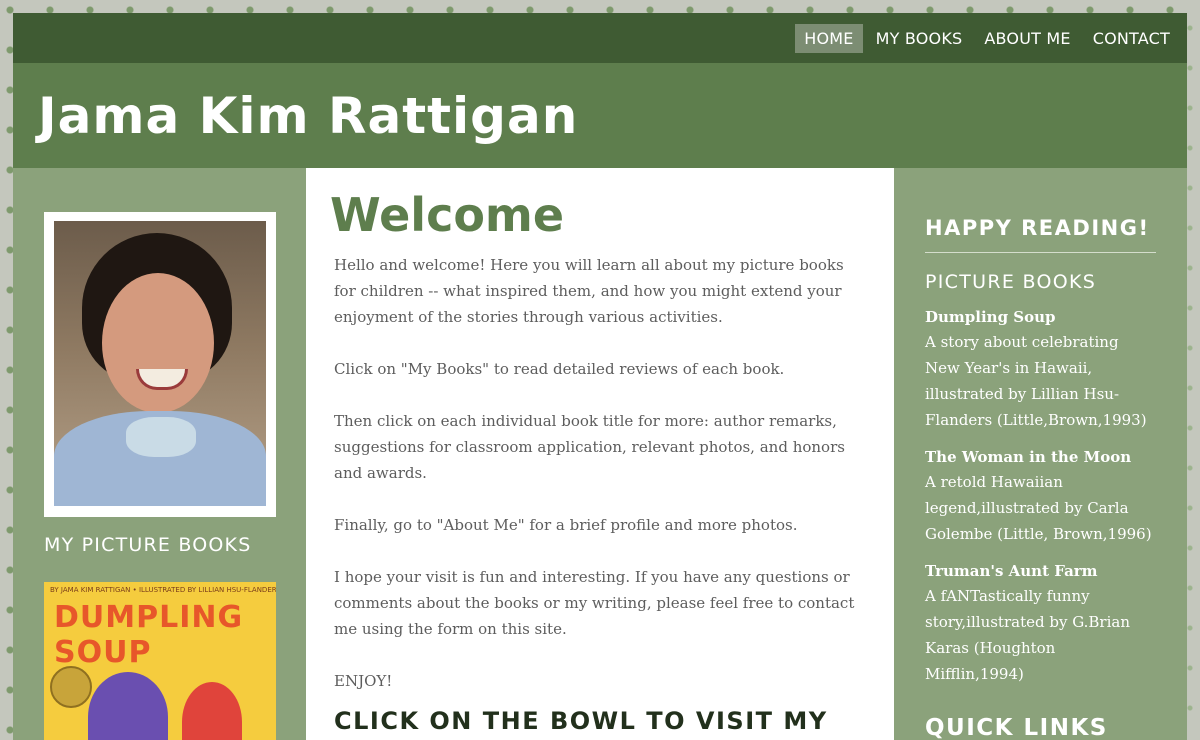 The width and height of the screenshot is (1200, 740). I want to click on author-photo, so click(160, 363).